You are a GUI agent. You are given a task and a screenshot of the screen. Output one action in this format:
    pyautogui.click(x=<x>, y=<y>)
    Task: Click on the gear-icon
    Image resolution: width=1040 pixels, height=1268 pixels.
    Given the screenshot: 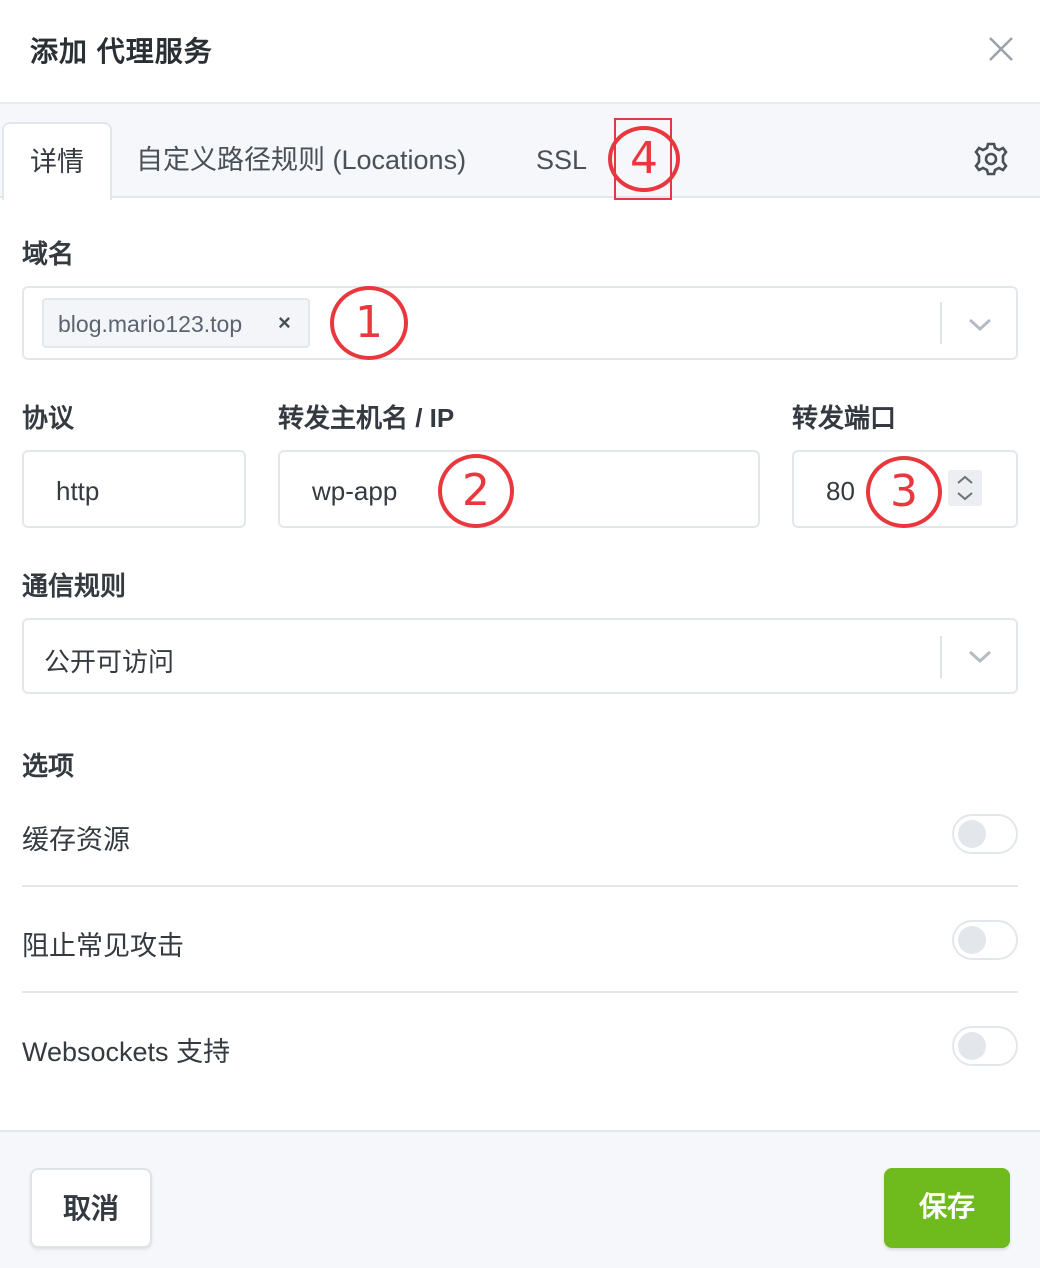 What is the action you would take?
    pyautogui.click(x=991, y=159)
    